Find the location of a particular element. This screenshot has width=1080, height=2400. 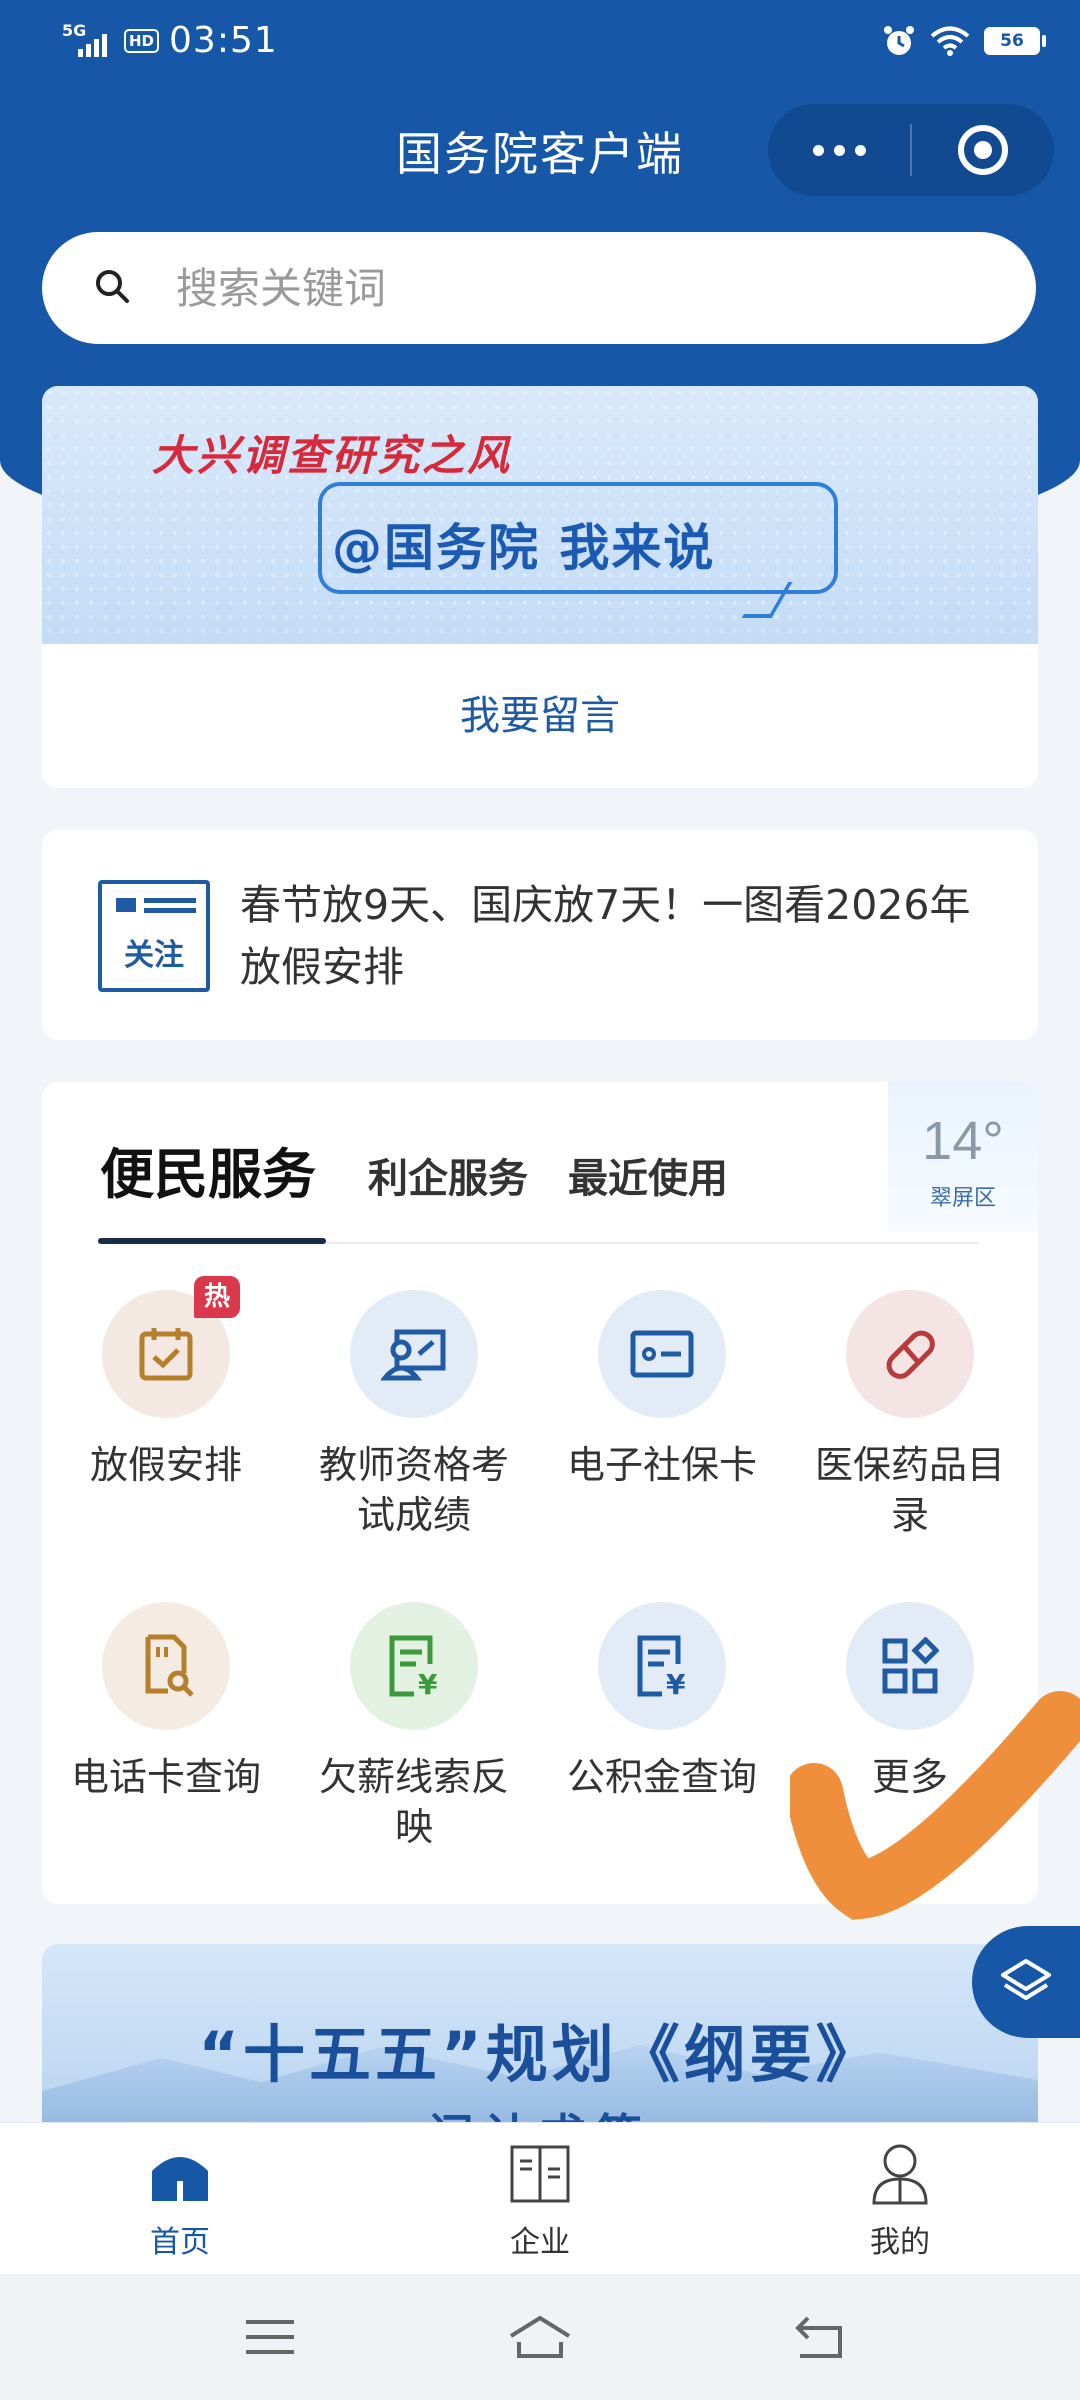

promo-subtitle: 问计求策 is located at coordinates (540, 2112).